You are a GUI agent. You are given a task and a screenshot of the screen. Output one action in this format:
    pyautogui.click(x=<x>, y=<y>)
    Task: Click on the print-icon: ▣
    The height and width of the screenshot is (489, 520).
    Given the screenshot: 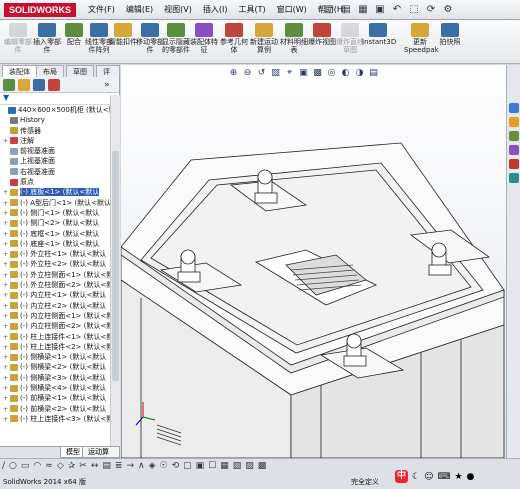 What is the action you would take?
    pyautogui.click(x=380, y=10)
    